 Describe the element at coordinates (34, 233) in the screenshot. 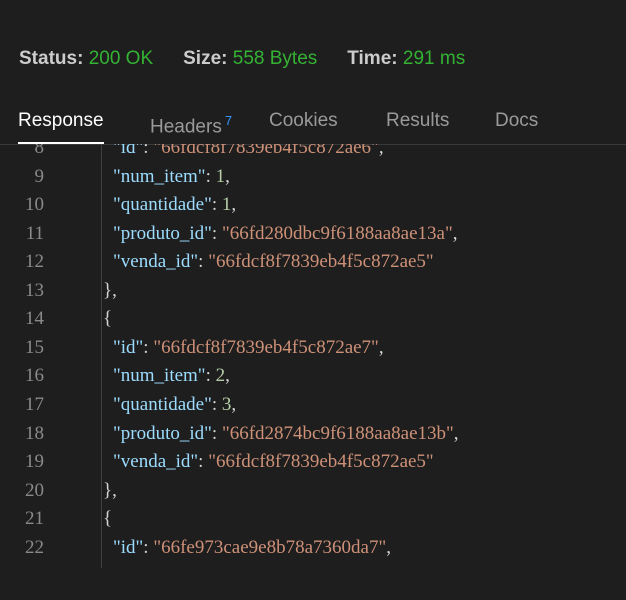

I see `line-number: 11` at that location.